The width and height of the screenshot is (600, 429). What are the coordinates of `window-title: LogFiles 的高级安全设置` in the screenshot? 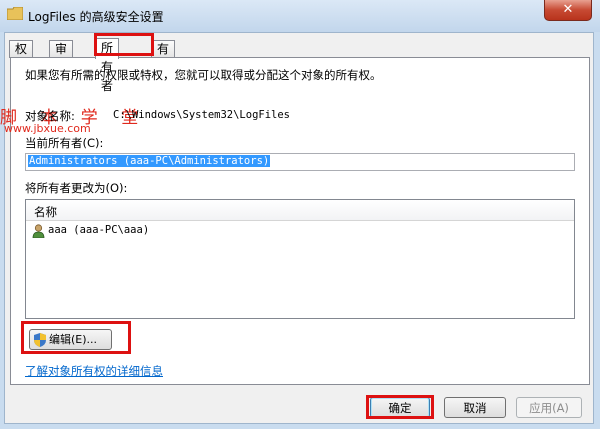 It's located at (96, 17).